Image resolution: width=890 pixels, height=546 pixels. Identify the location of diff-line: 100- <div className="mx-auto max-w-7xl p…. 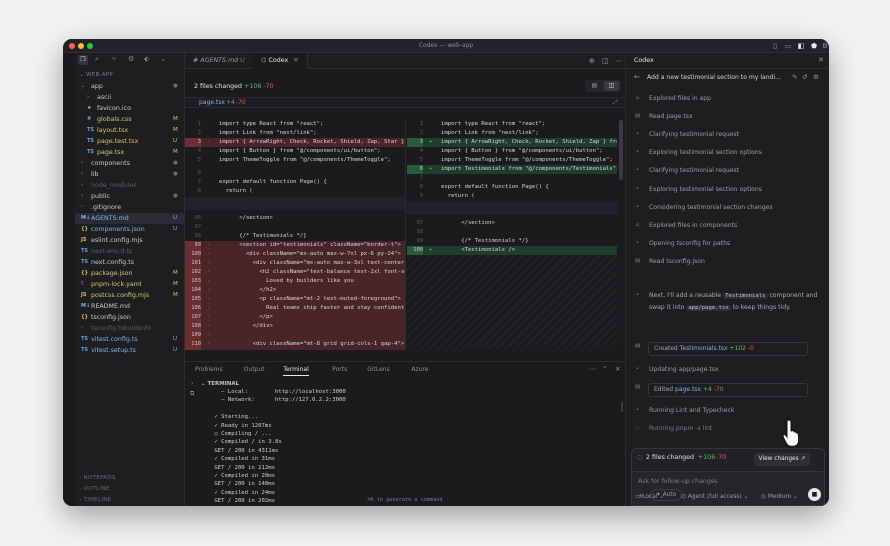
(295, 254).